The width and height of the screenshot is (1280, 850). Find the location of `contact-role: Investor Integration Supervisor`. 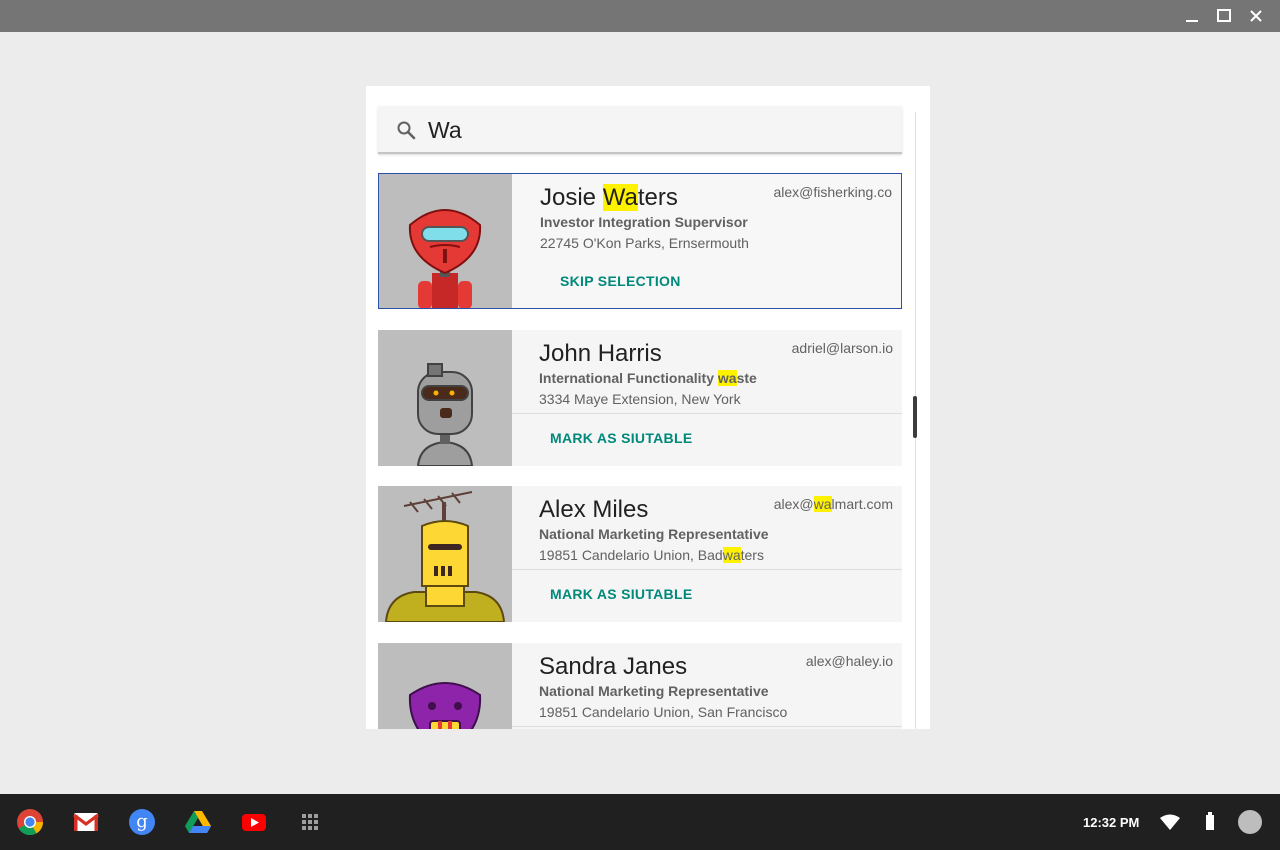

contact-role: Investor Integration Supervisor is located at coordinates (644, 222).